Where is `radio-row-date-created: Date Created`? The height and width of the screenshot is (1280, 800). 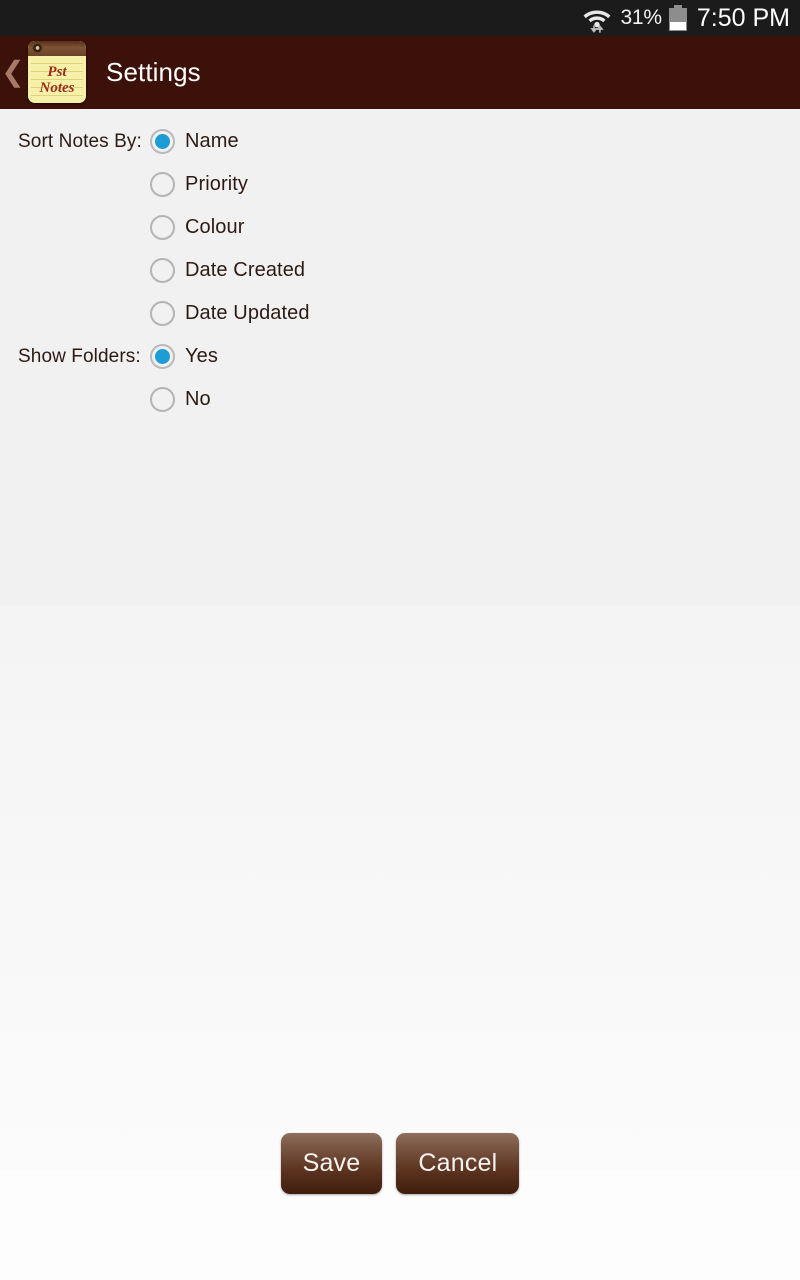 radio-row-date-created: Date Created is located at coordinates (400, 270).